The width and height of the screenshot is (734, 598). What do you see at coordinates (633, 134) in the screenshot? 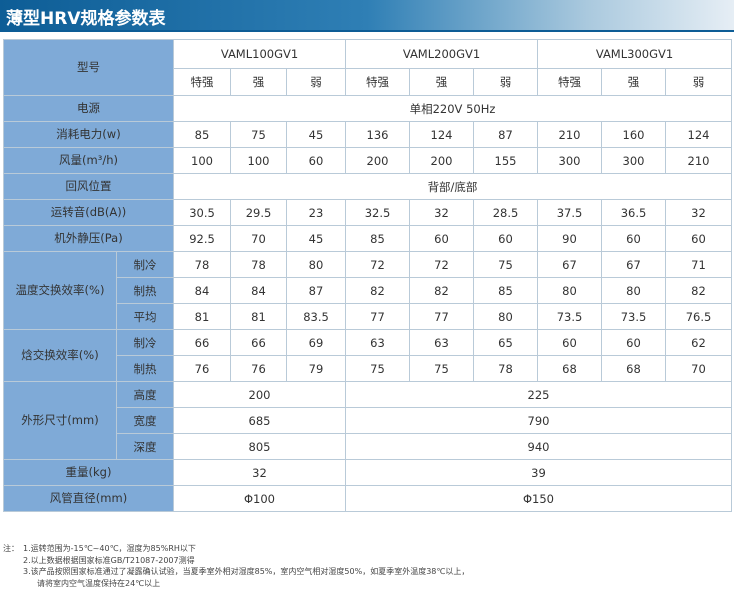
I see `table-cell: 160` at bounding box center [633, 134].